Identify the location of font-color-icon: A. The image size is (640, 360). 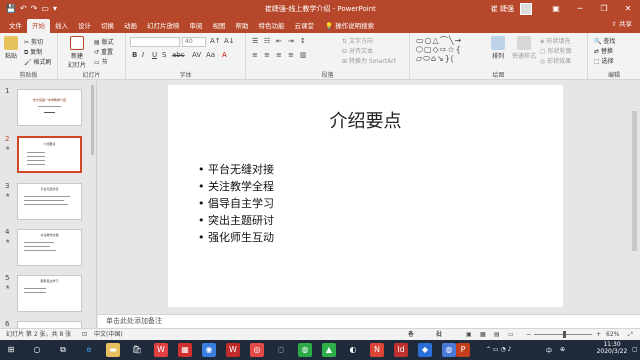
(224, 55).